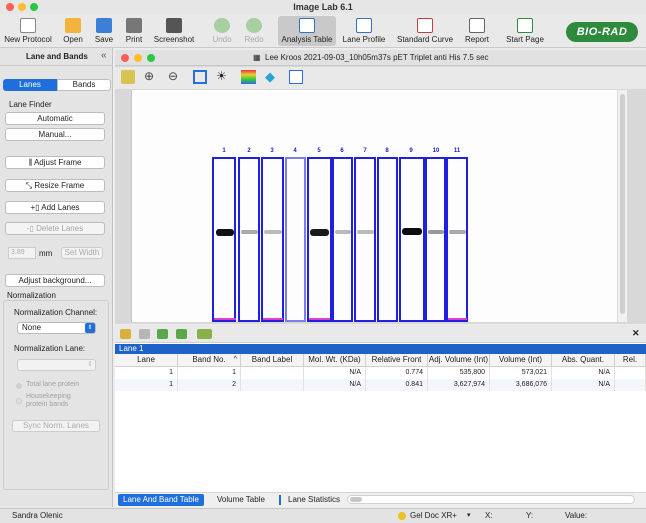 Image resolution: width=646 pixels, height=523 pixels. I want to click on lane-number: 4, so click(295, 151).